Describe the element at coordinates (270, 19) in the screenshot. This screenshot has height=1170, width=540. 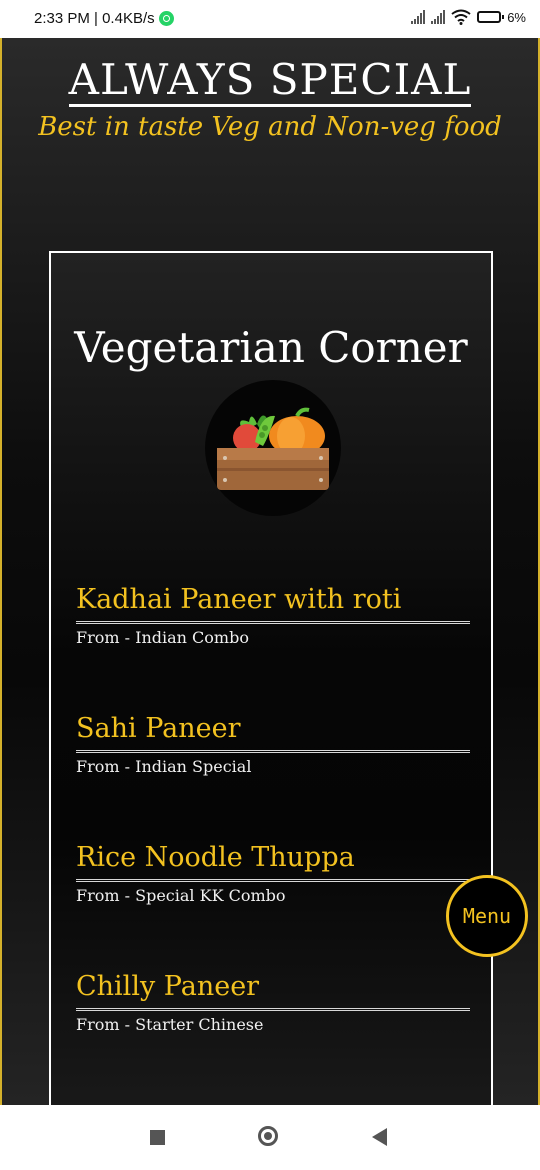
I see `status-bar: 2:33 PM | 0.4KB/s 6%` at that location.